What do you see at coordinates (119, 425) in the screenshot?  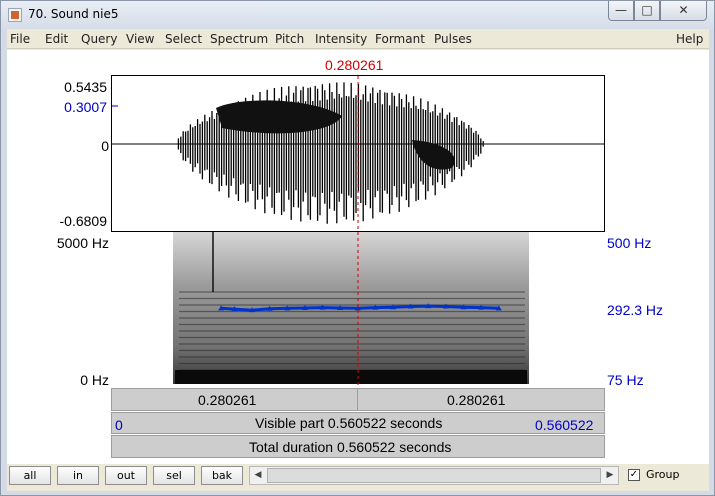 I see `visible-start-label: 0` at bounding box center [119, 425].